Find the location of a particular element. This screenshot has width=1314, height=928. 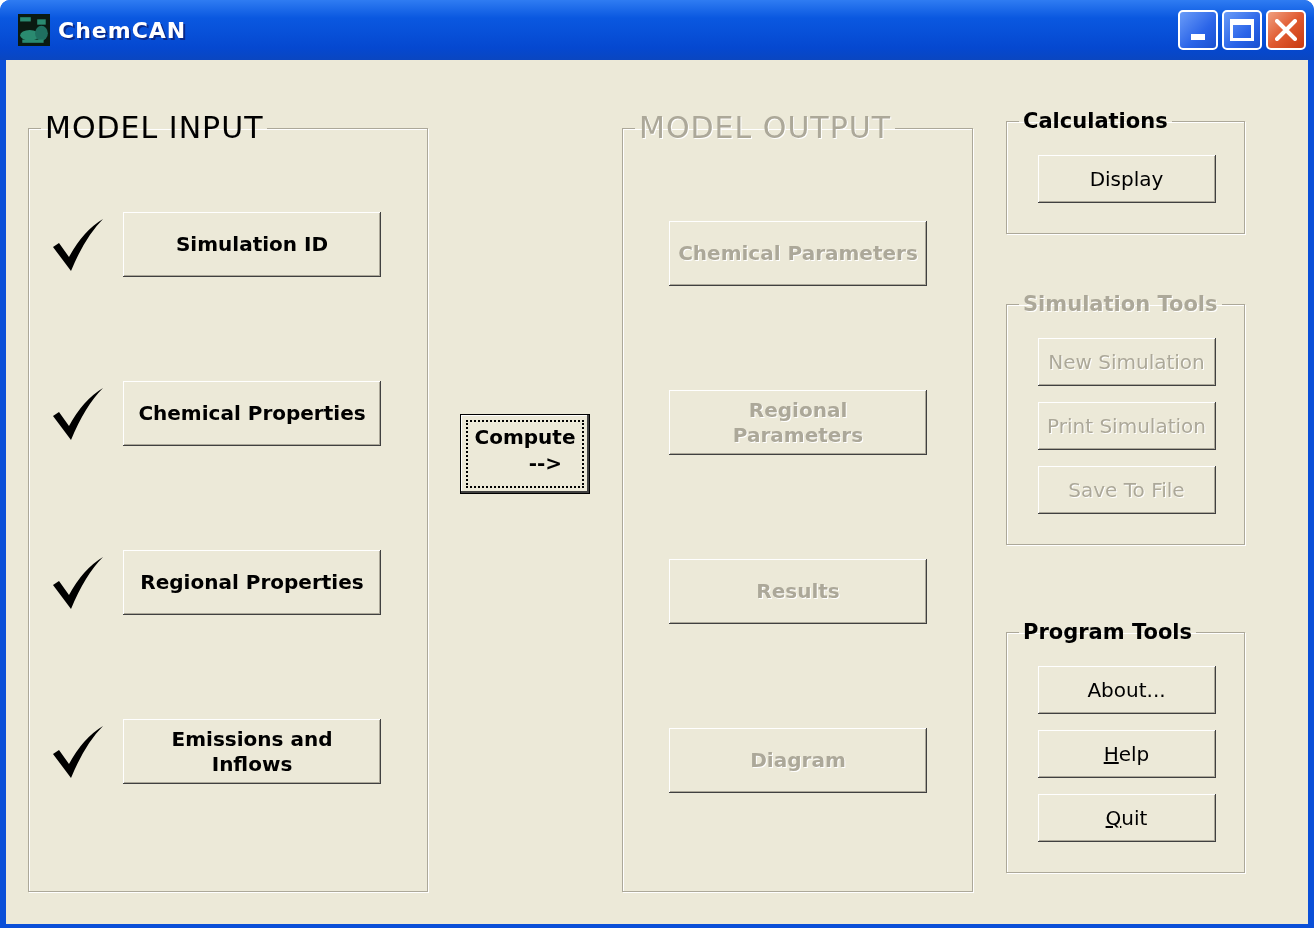

input-button: Chemical Properties is located at coordinates (252, 413).